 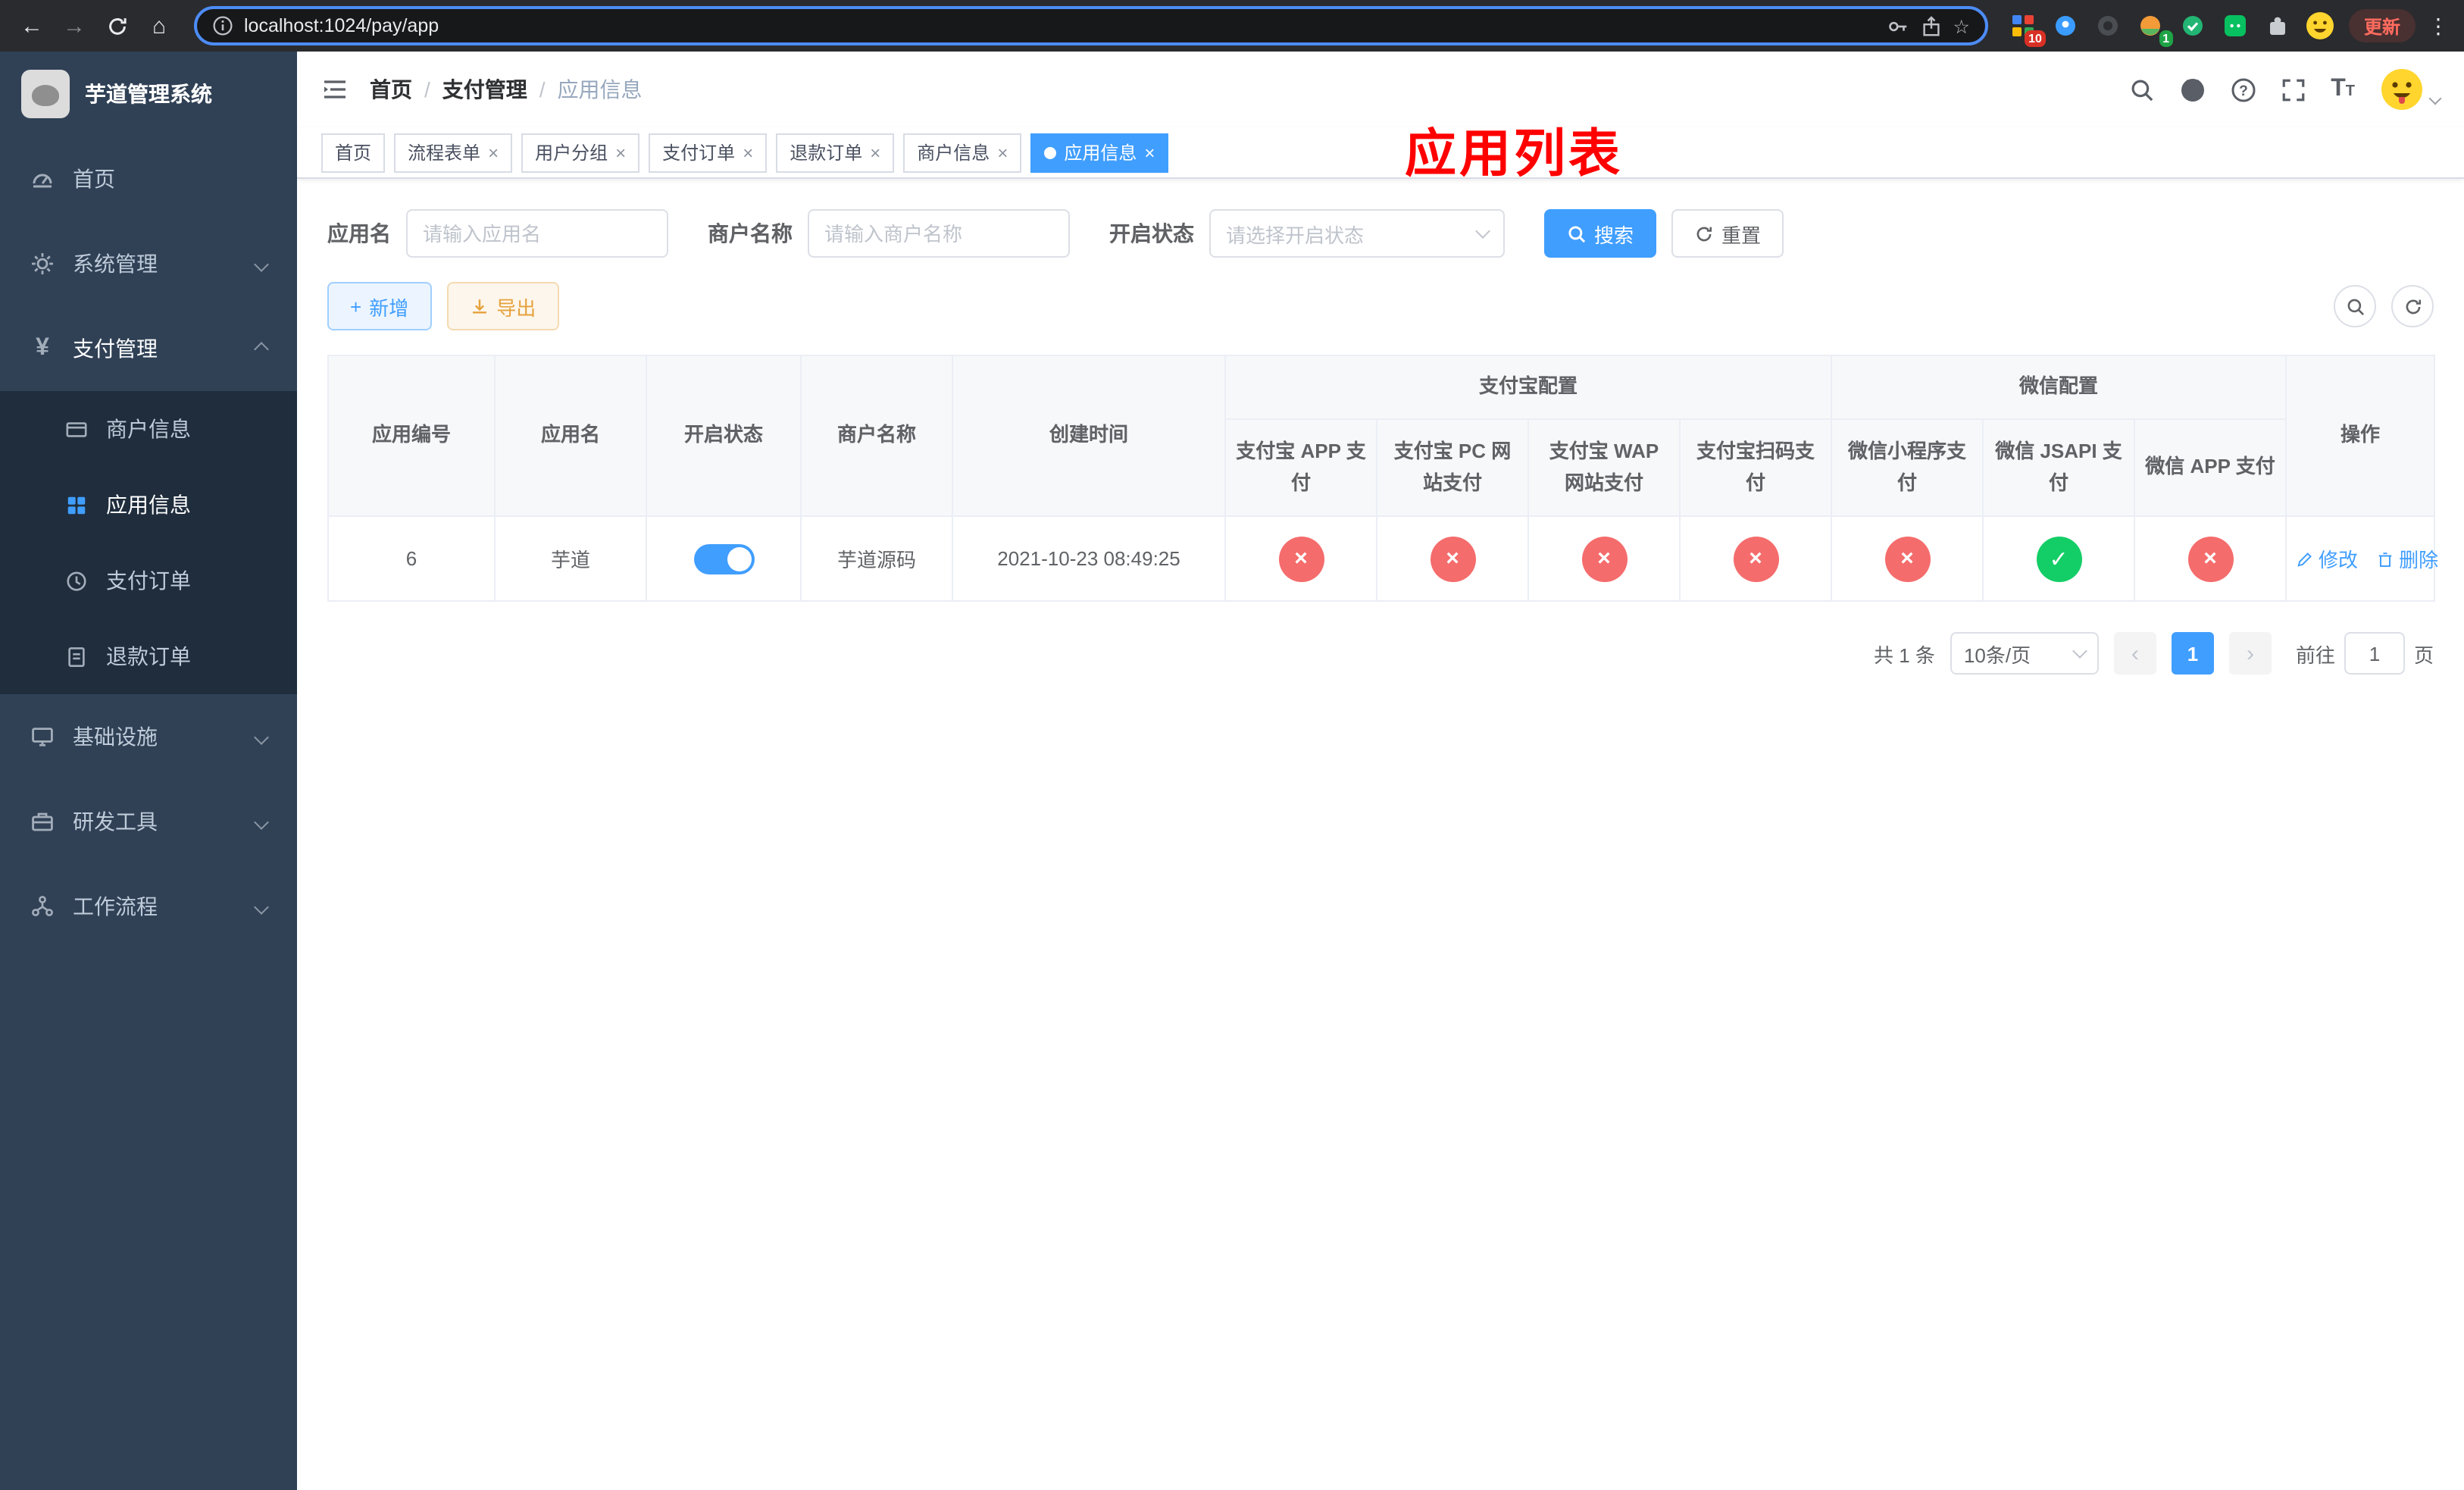 What do you see at coordinates (953, 153) in the screenshot?
I see `tab-label: 商户信息` at bounding box center [953, 153].